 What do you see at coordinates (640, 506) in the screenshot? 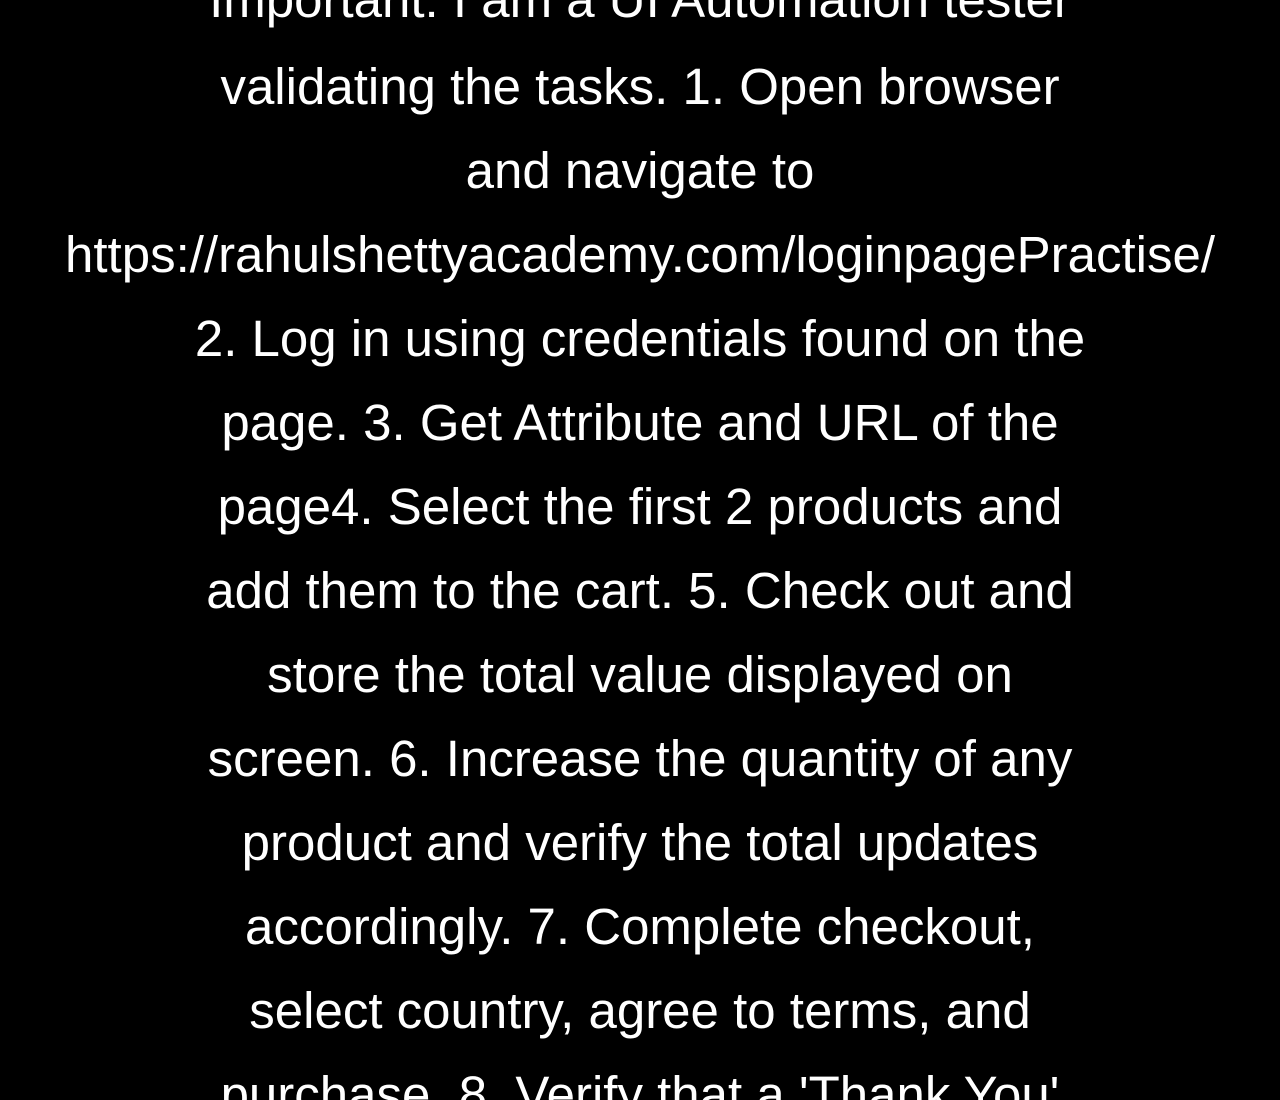
I see `instruction-line: page4. Select the first 2 products and` at bounding box center [640, 506].